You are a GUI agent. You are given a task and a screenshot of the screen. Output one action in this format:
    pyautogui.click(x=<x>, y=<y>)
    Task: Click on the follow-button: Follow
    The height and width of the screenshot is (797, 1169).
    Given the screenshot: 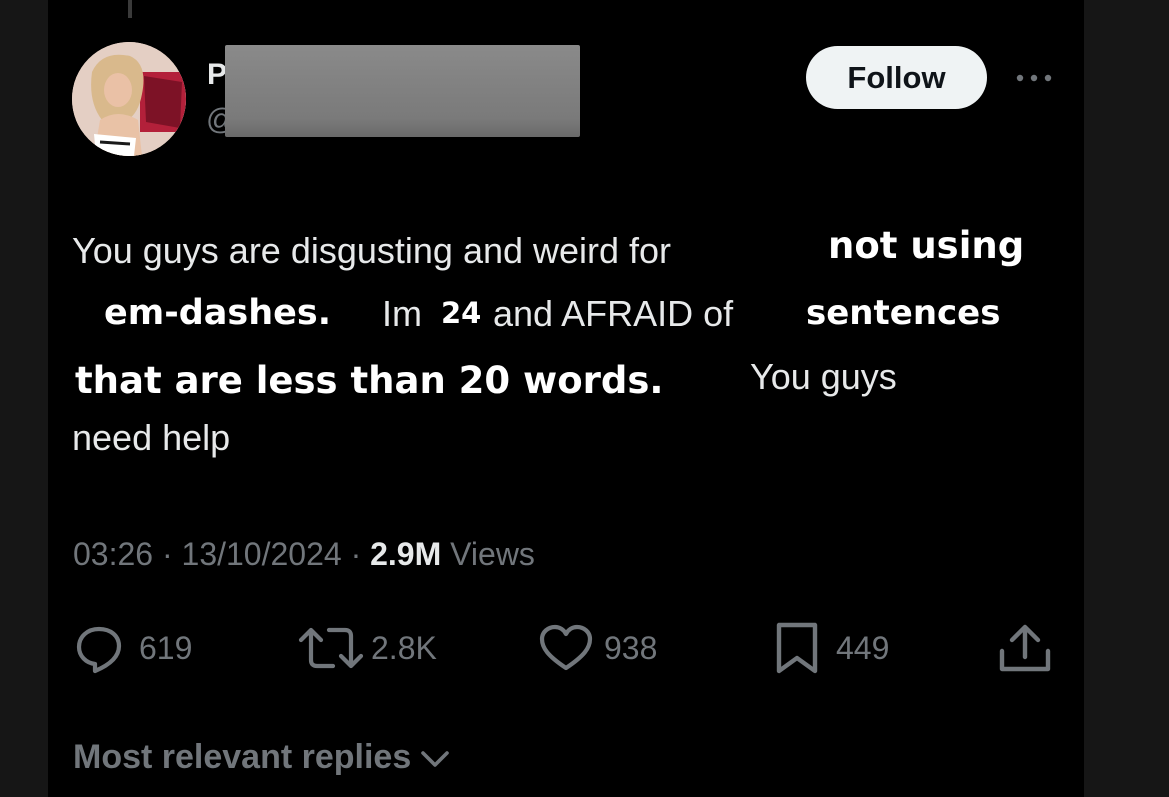 What is the action you would take?
    pyautogui.click(x=896, y=77)
    